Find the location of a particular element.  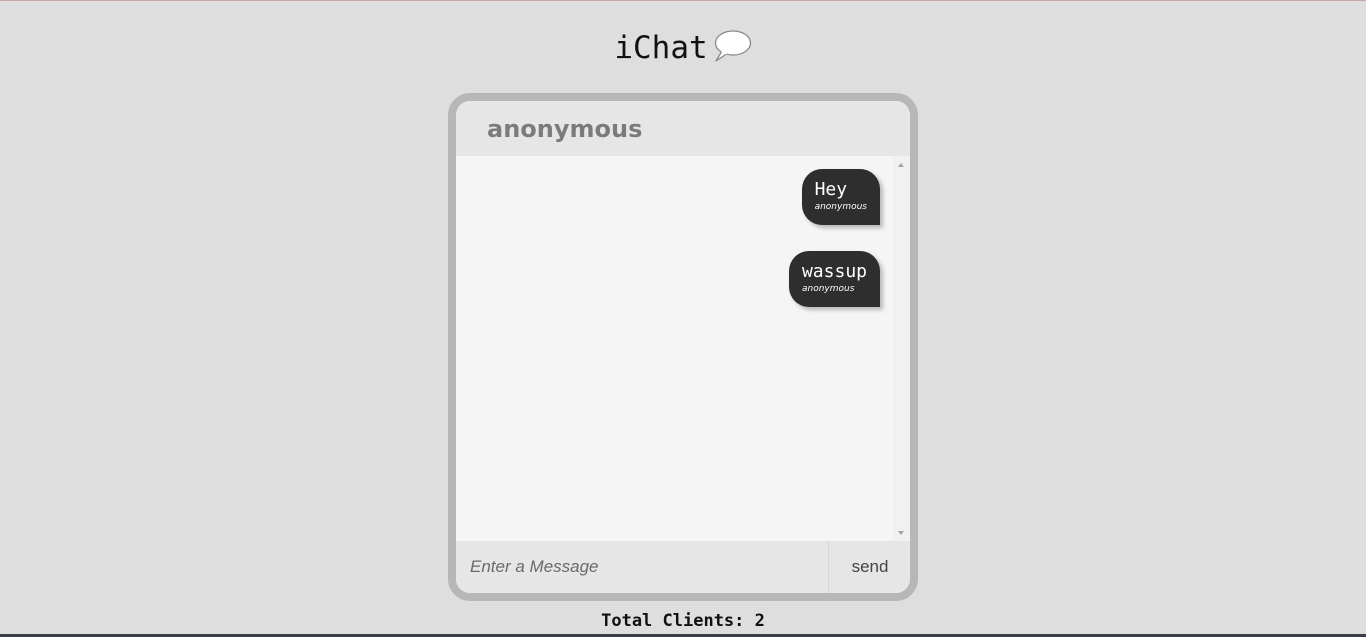

app-header: iChat is located at coordinates (683, 48).